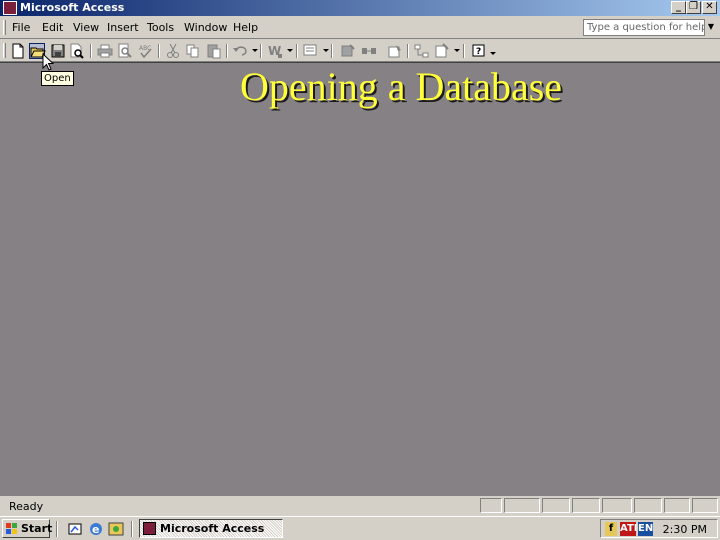 Image resolution: width=720 pixels, height=540 pixels. Describe the element at coordinates (659, 528) in the screenshot. I see `system-tray: f ATI EN 2:30 PM` at that location.